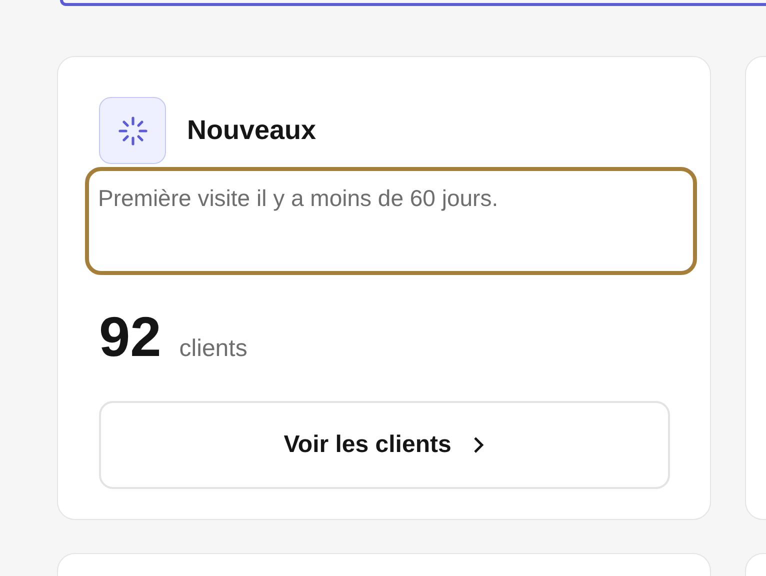  Describe the element at coordinates (132, 130) in the screenshot. I see `loader-icon` at that location.